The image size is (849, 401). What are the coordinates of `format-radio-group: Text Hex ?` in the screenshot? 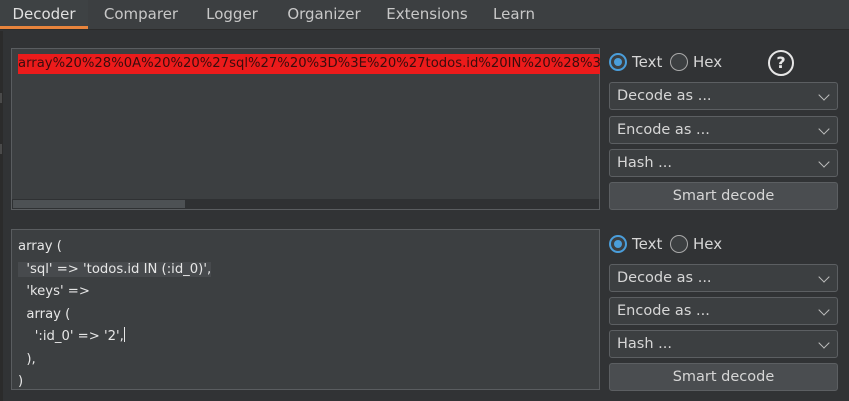 It's located at (724, 63).